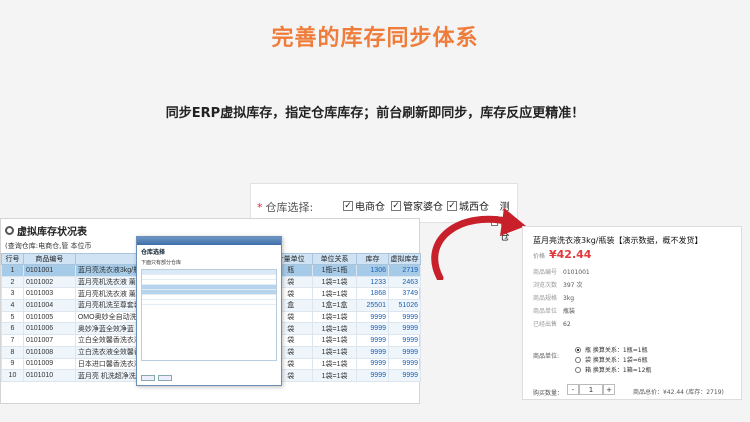 Image resolution: width=750 pixels, height=422 pixels. I want to click on unit-option-3: 箱 换算关系：1箱=12瓶, so click(613, 369).